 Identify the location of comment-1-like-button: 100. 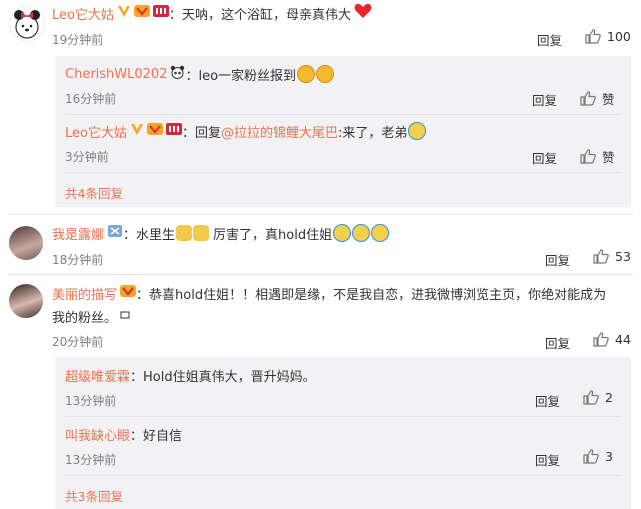
(608, 36).